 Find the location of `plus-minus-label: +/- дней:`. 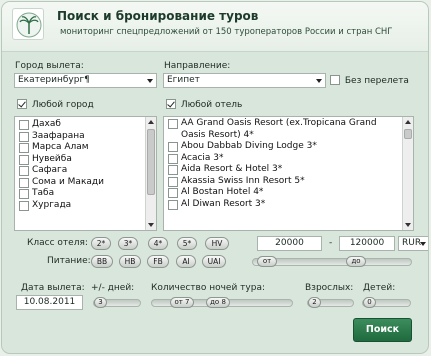

plus-minus-label: +/- дней: is located at coordinates (113, 288).